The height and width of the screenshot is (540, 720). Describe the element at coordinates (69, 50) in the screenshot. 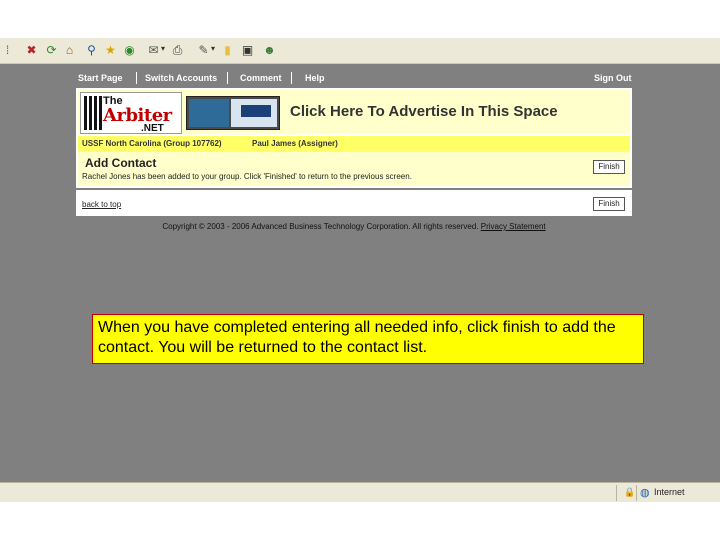

I see `home-icon: ⌂` at that location.